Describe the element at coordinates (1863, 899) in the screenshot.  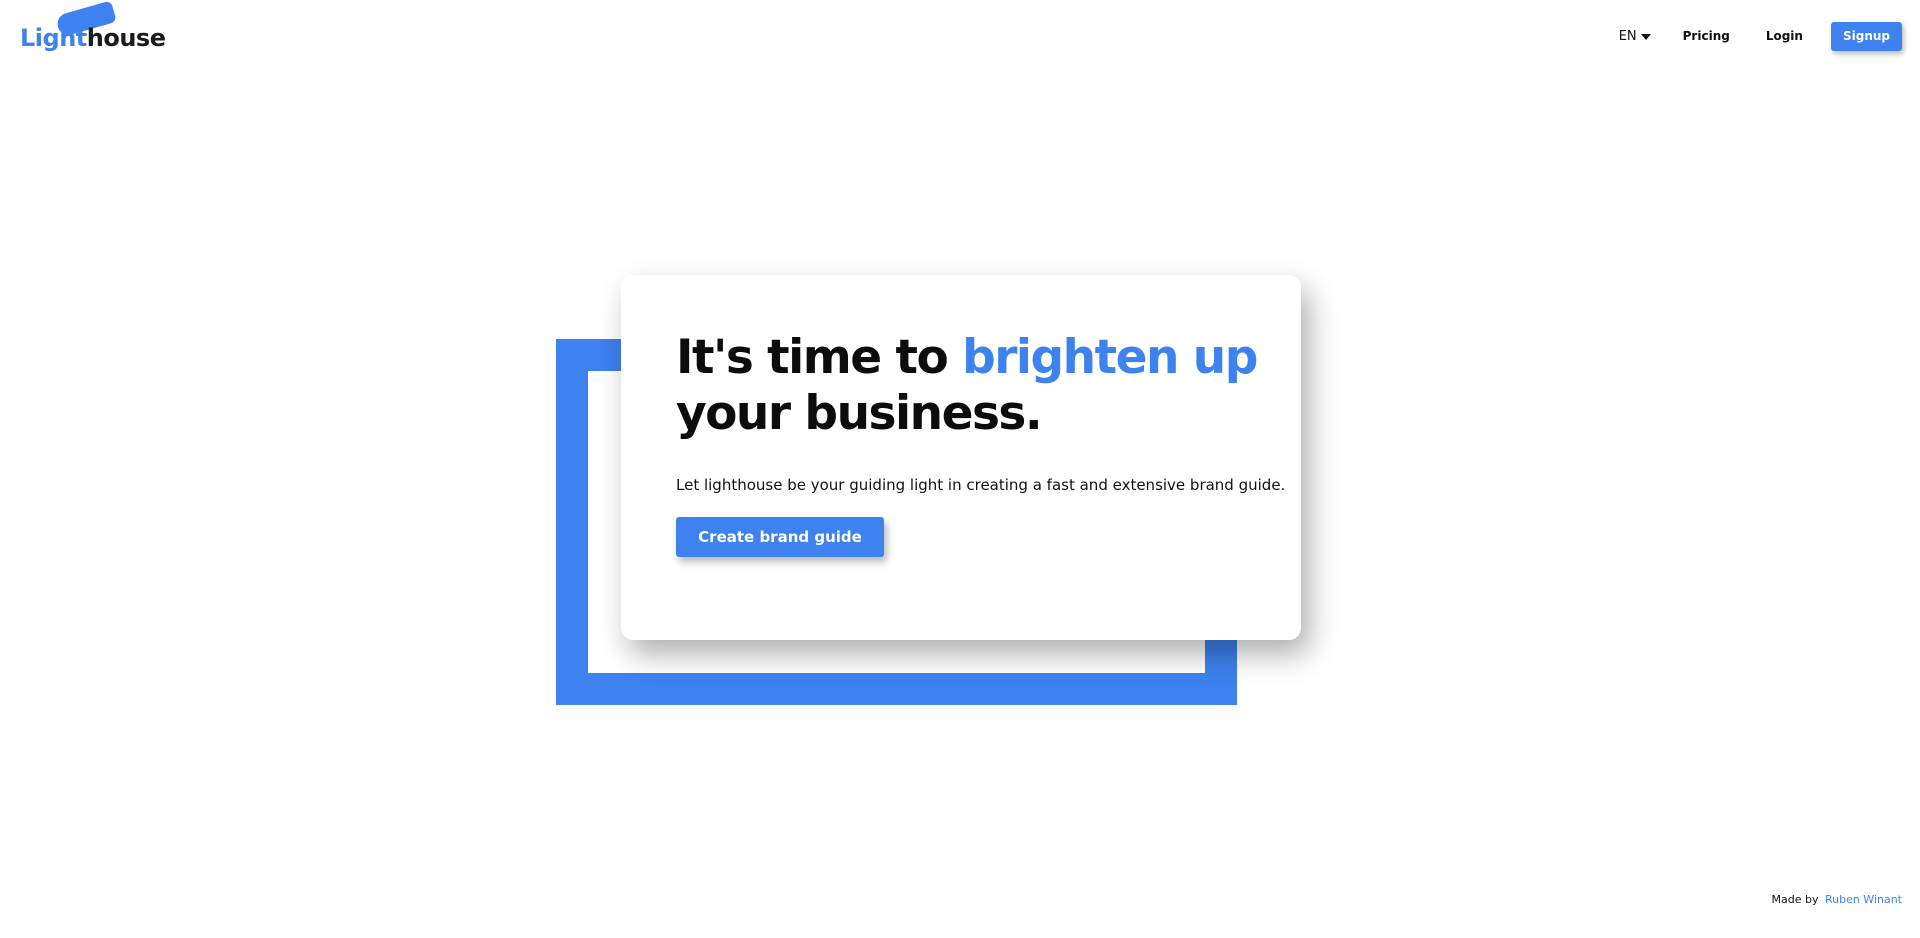
I see `author-link: Ruben Winant` at that location.